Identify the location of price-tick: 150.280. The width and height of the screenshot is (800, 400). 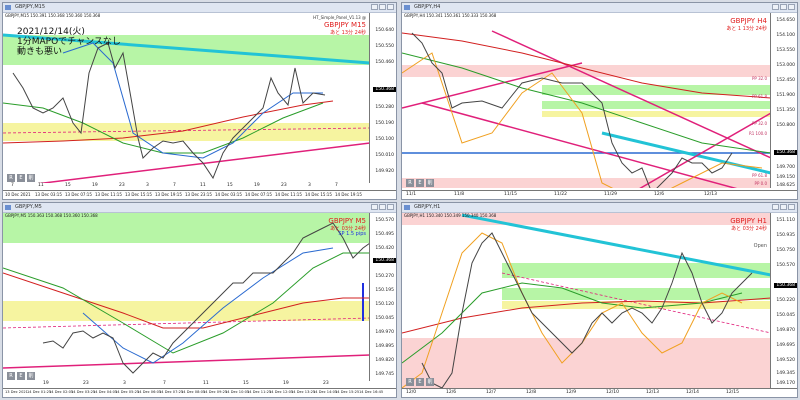
(384, 107).